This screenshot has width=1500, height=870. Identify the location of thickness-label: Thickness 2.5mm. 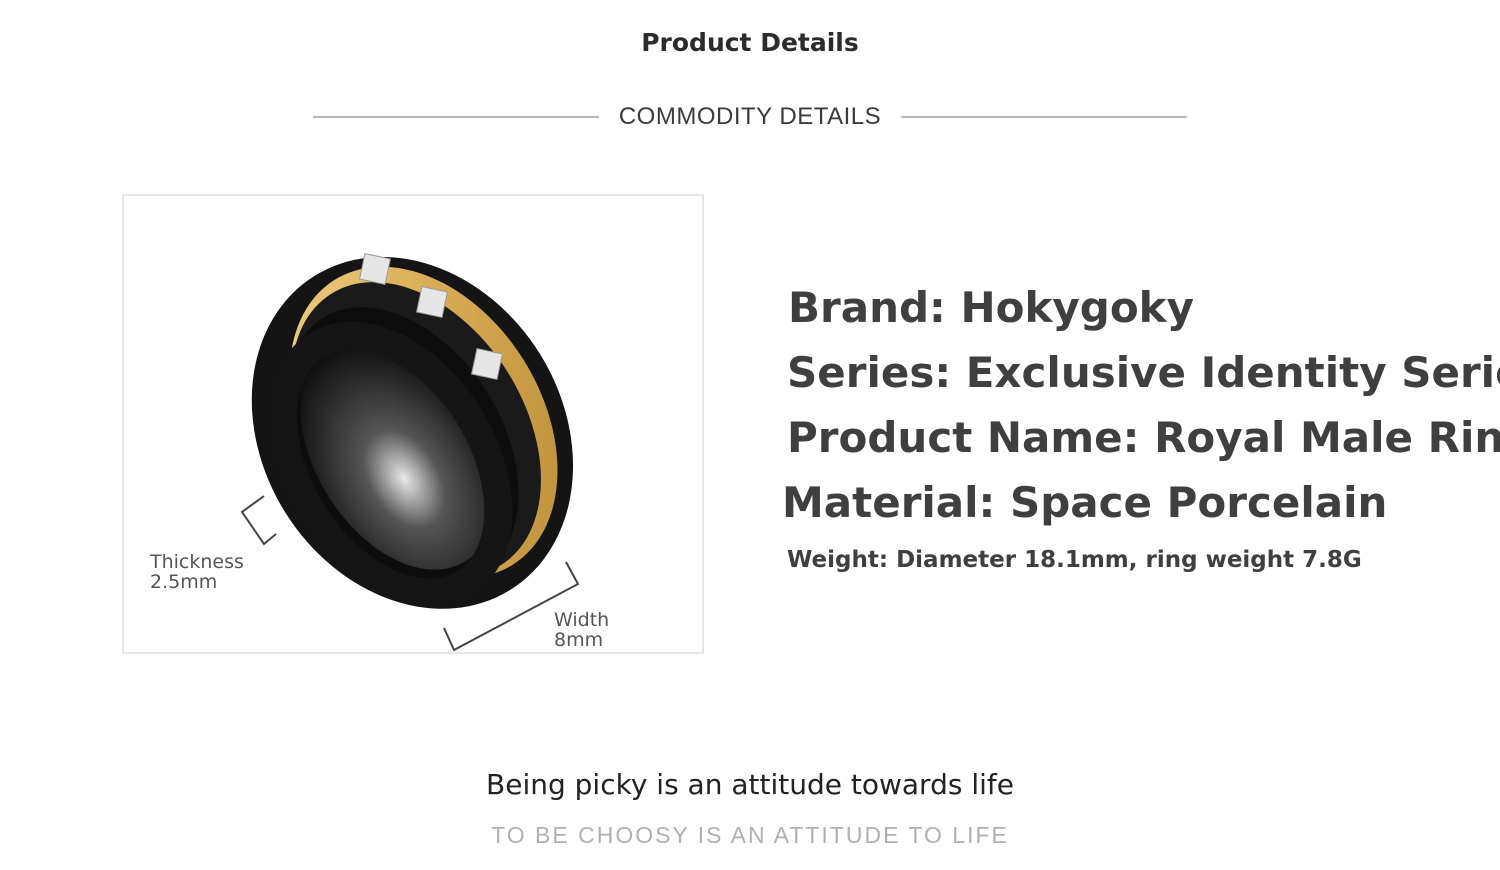
(197, 572).